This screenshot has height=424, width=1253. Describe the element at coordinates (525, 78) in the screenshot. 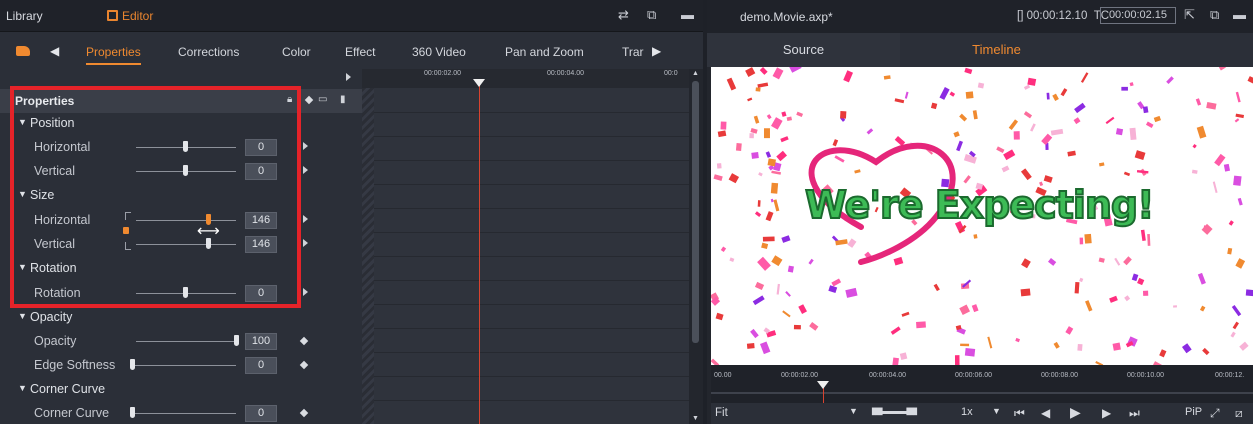

I see `timeline-ruler: 00:00:02.00 00:00:04.00 00:0` at that location.